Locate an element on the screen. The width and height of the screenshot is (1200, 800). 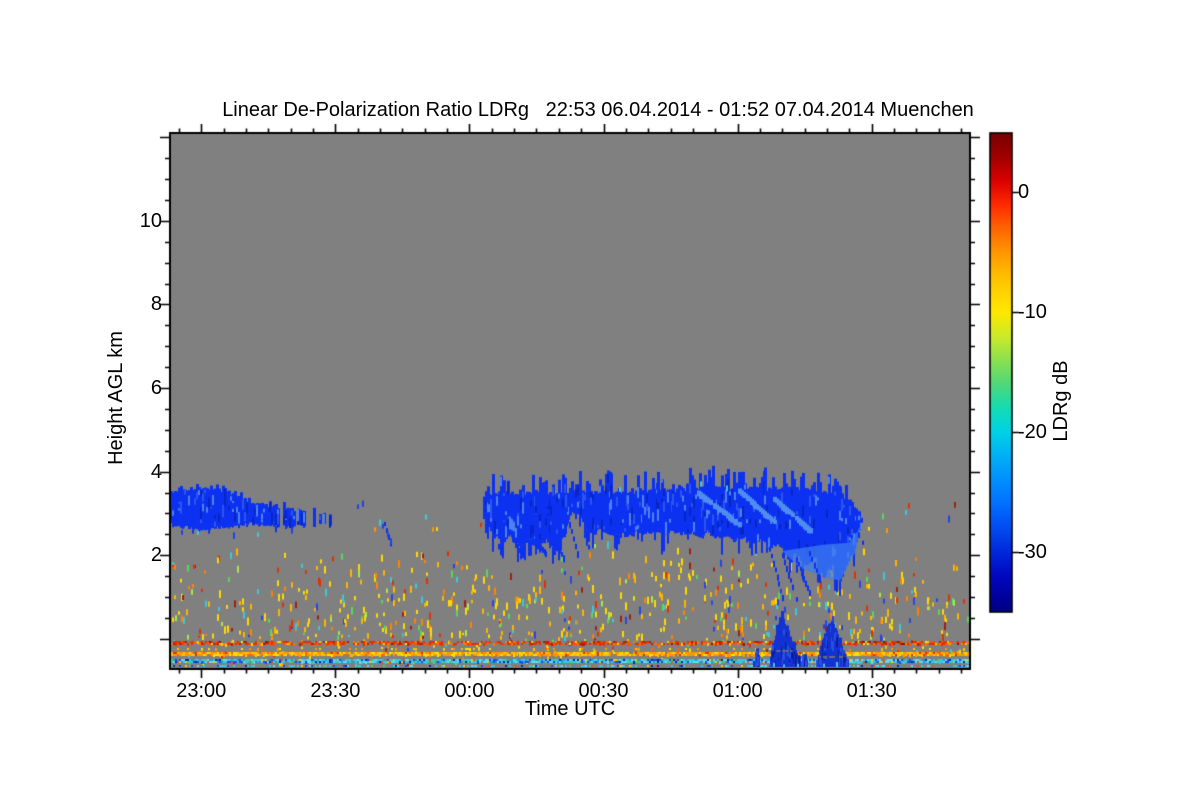
x-tick-label: 01:00 is located at coordinates (737, 691).